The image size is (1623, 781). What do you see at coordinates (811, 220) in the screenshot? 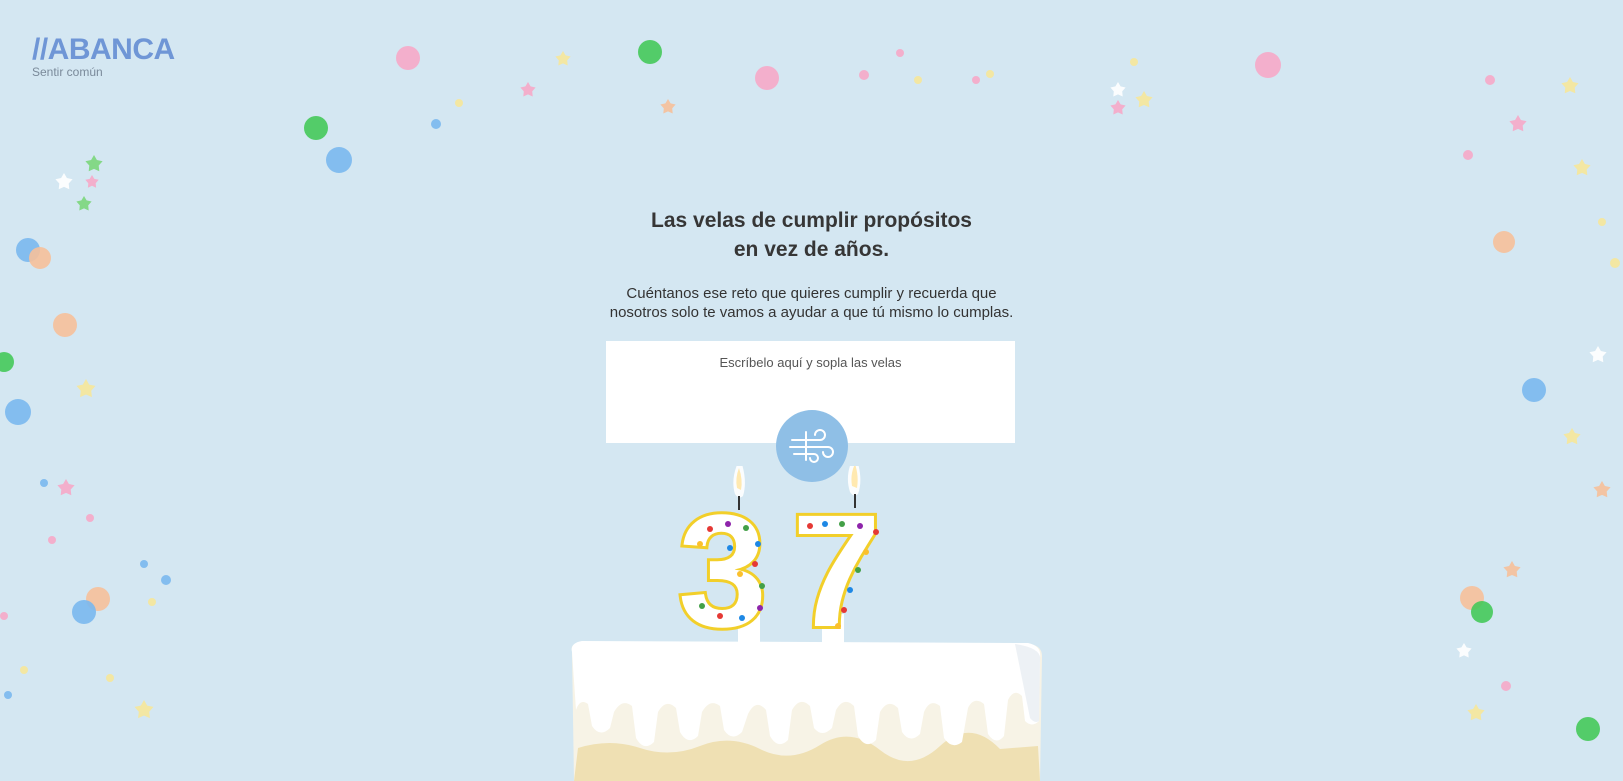
I see `title-line-1: Las velas de cumplir propósitos` at bounding box center [811, 220].